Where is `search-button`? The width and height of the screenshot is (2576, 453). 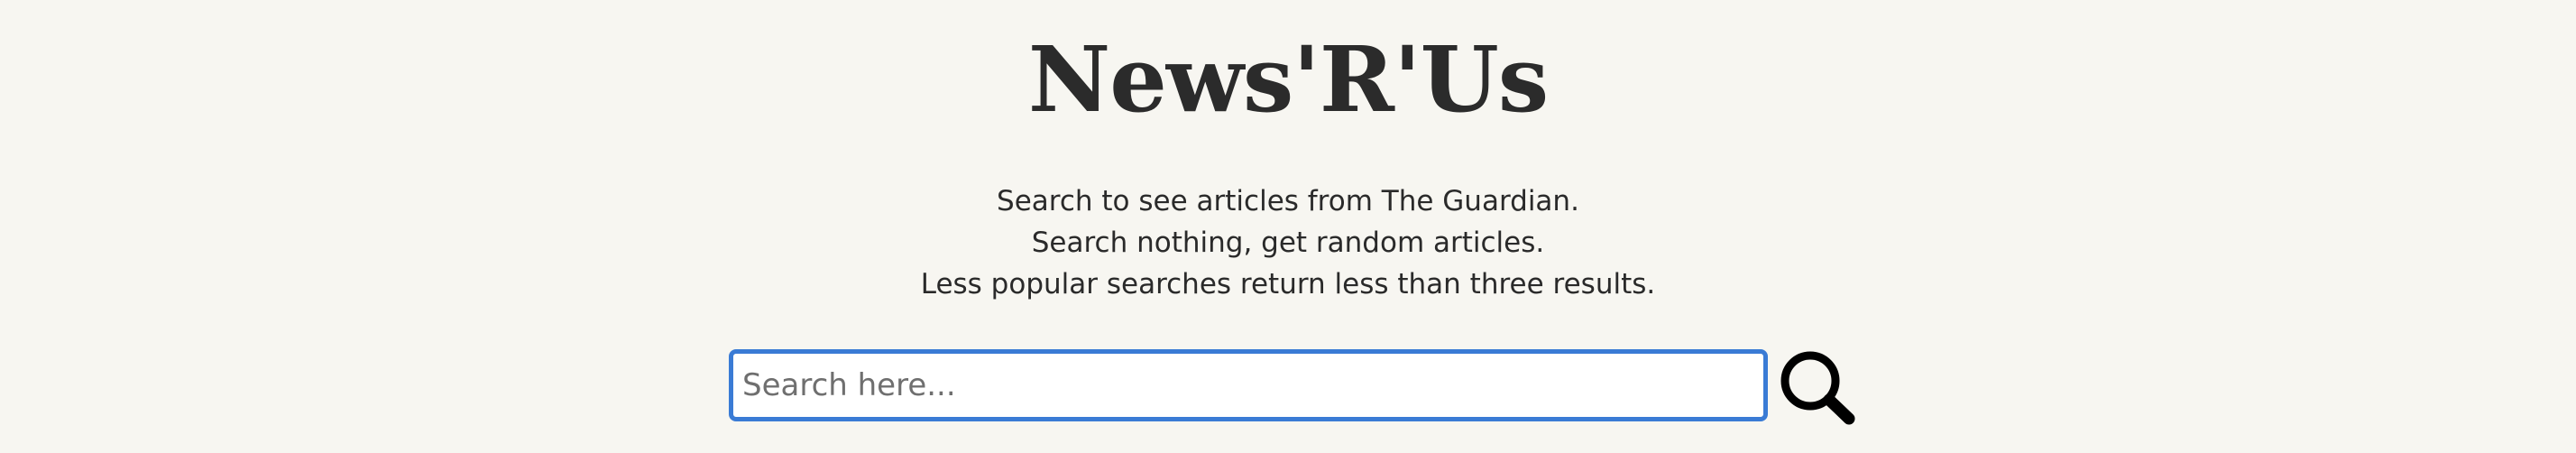 search-button is located at coordinates (1817, 388).